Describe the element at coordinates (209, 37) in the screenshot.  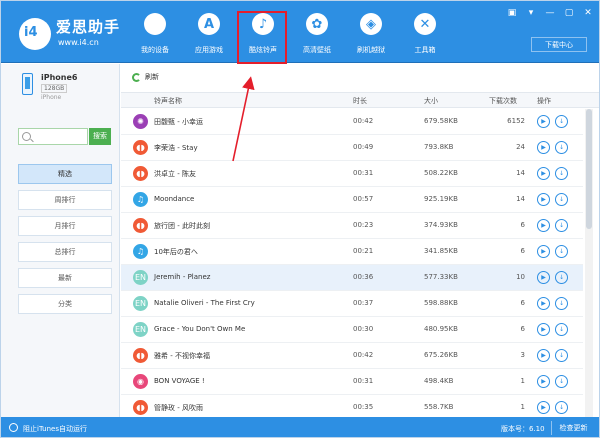
I see `nav-apps-games: A 应用游戏` at that location.